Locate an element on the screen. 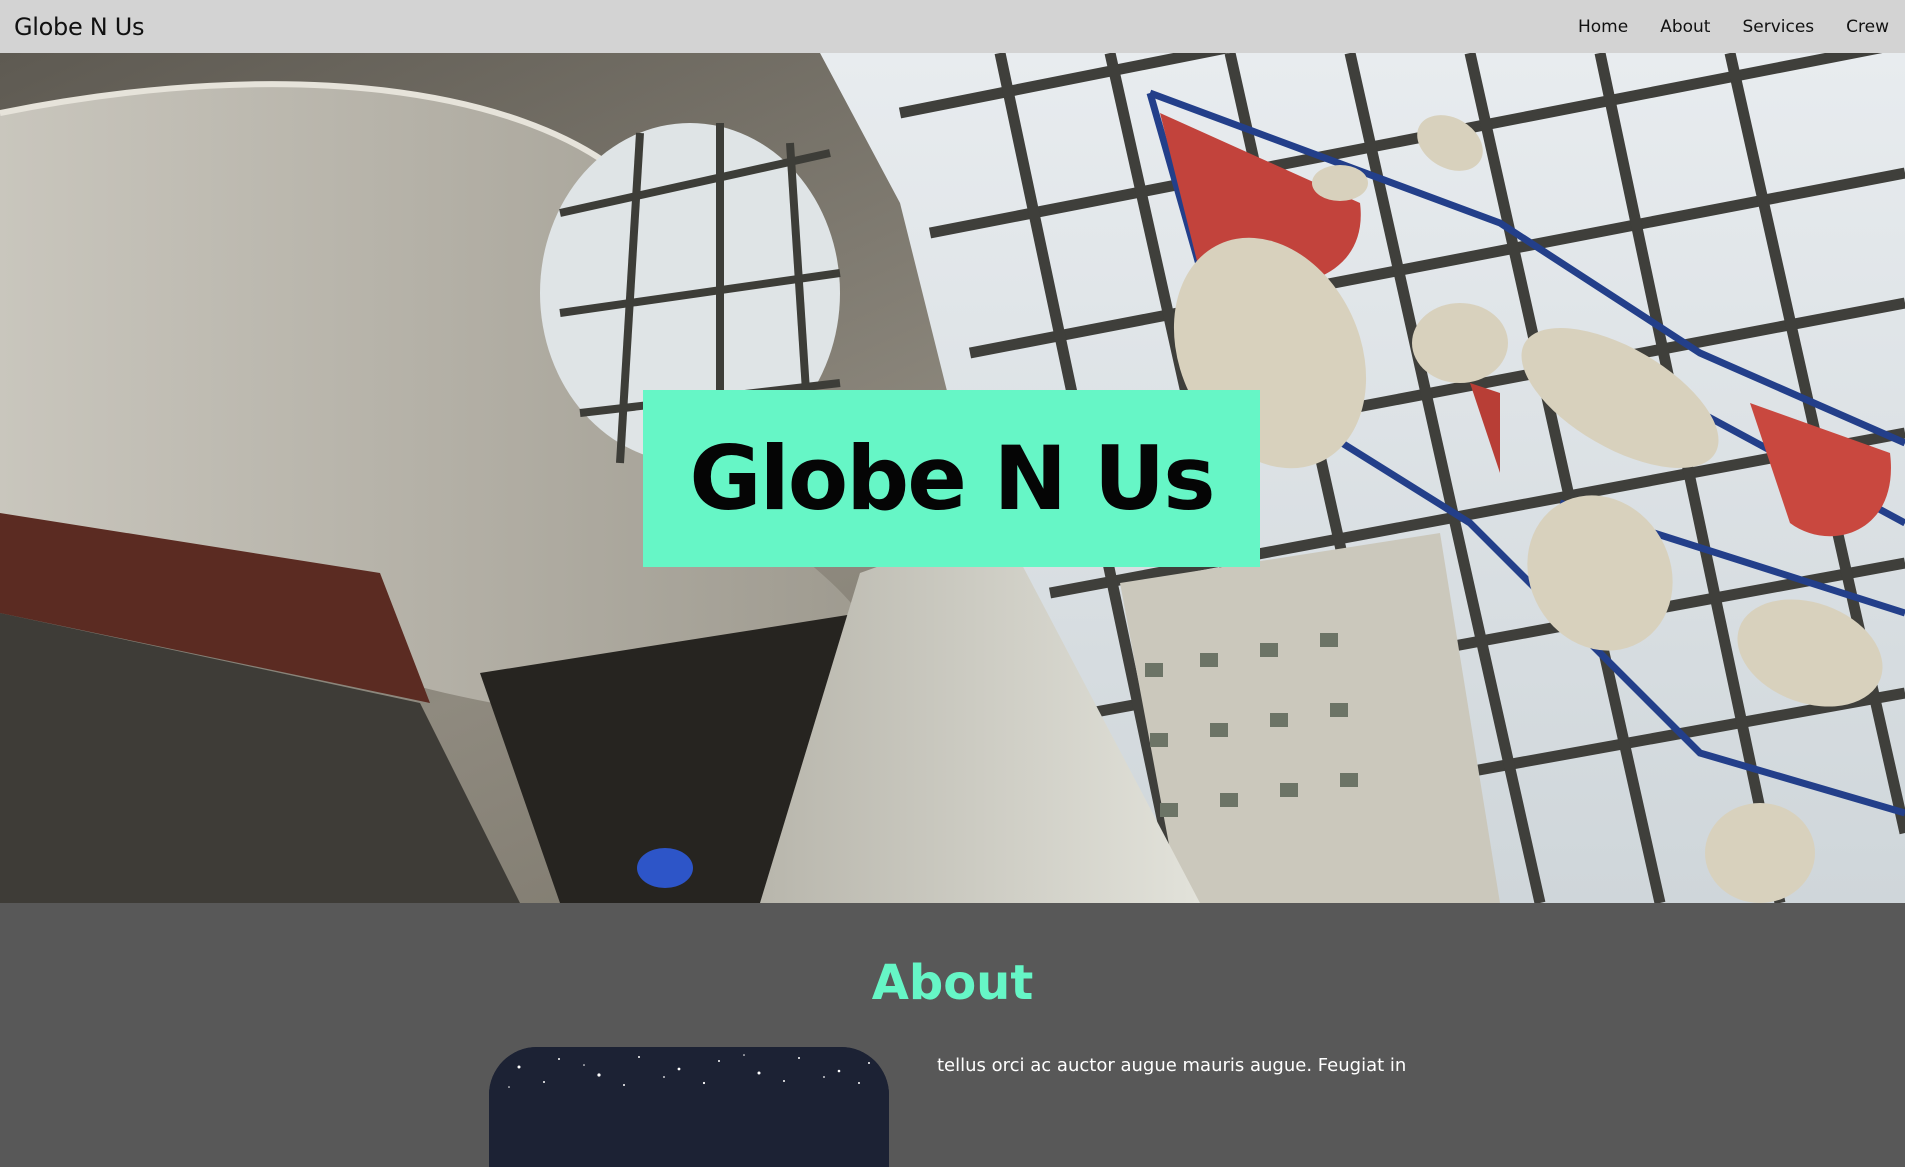 The width and height of the screenshot is (1905, 1167). hero-title: Globe N Us is located at coordinates (952, 478).